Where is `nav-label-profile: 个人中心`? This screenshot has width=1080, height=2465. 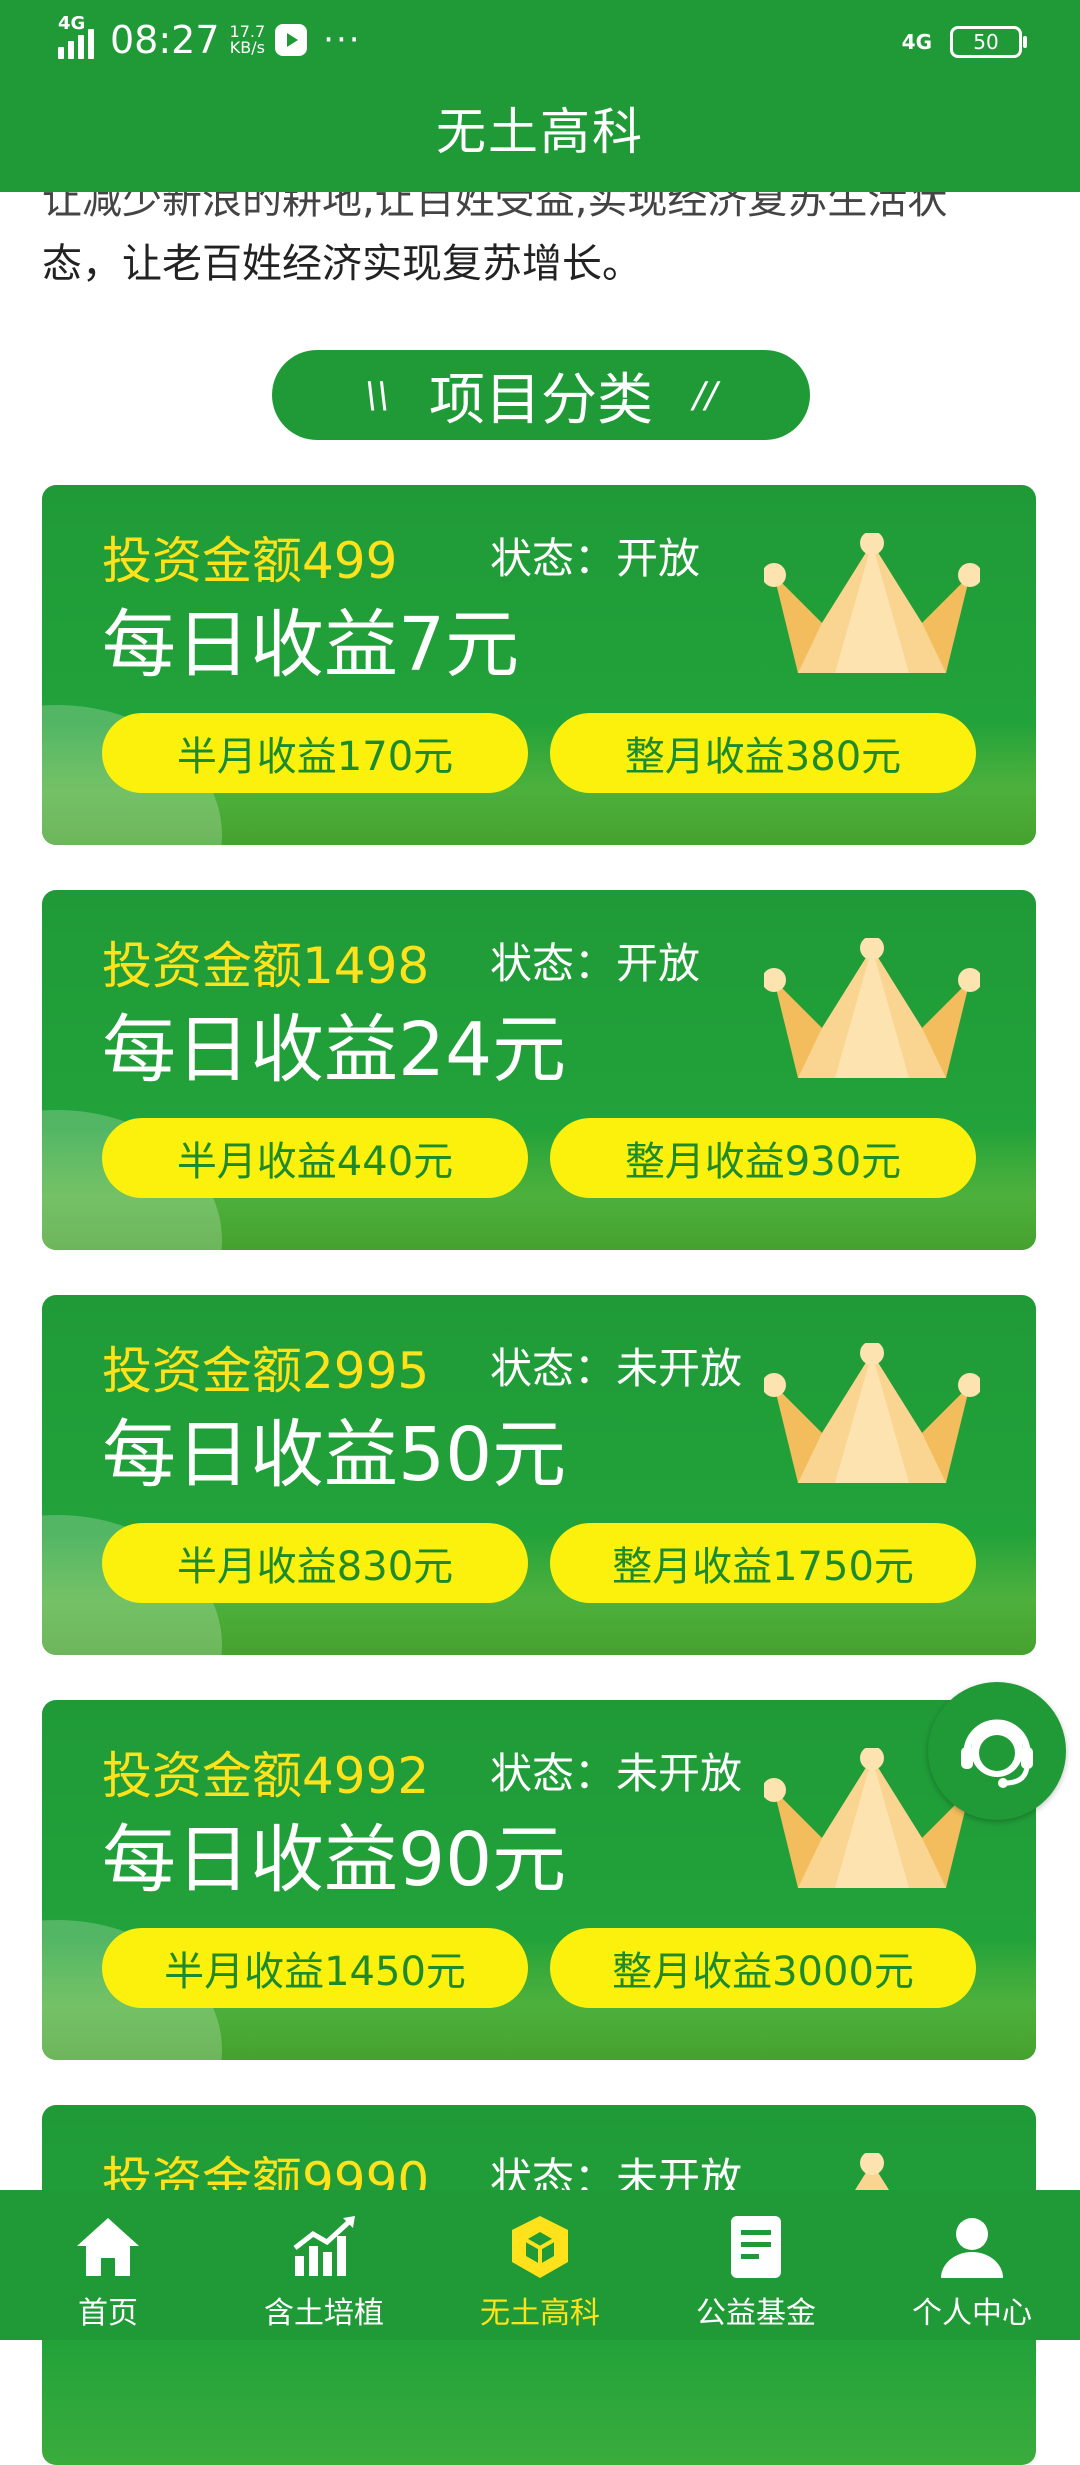
nav-label-profile: 个人中心 is located at coordinates (972, 2313).